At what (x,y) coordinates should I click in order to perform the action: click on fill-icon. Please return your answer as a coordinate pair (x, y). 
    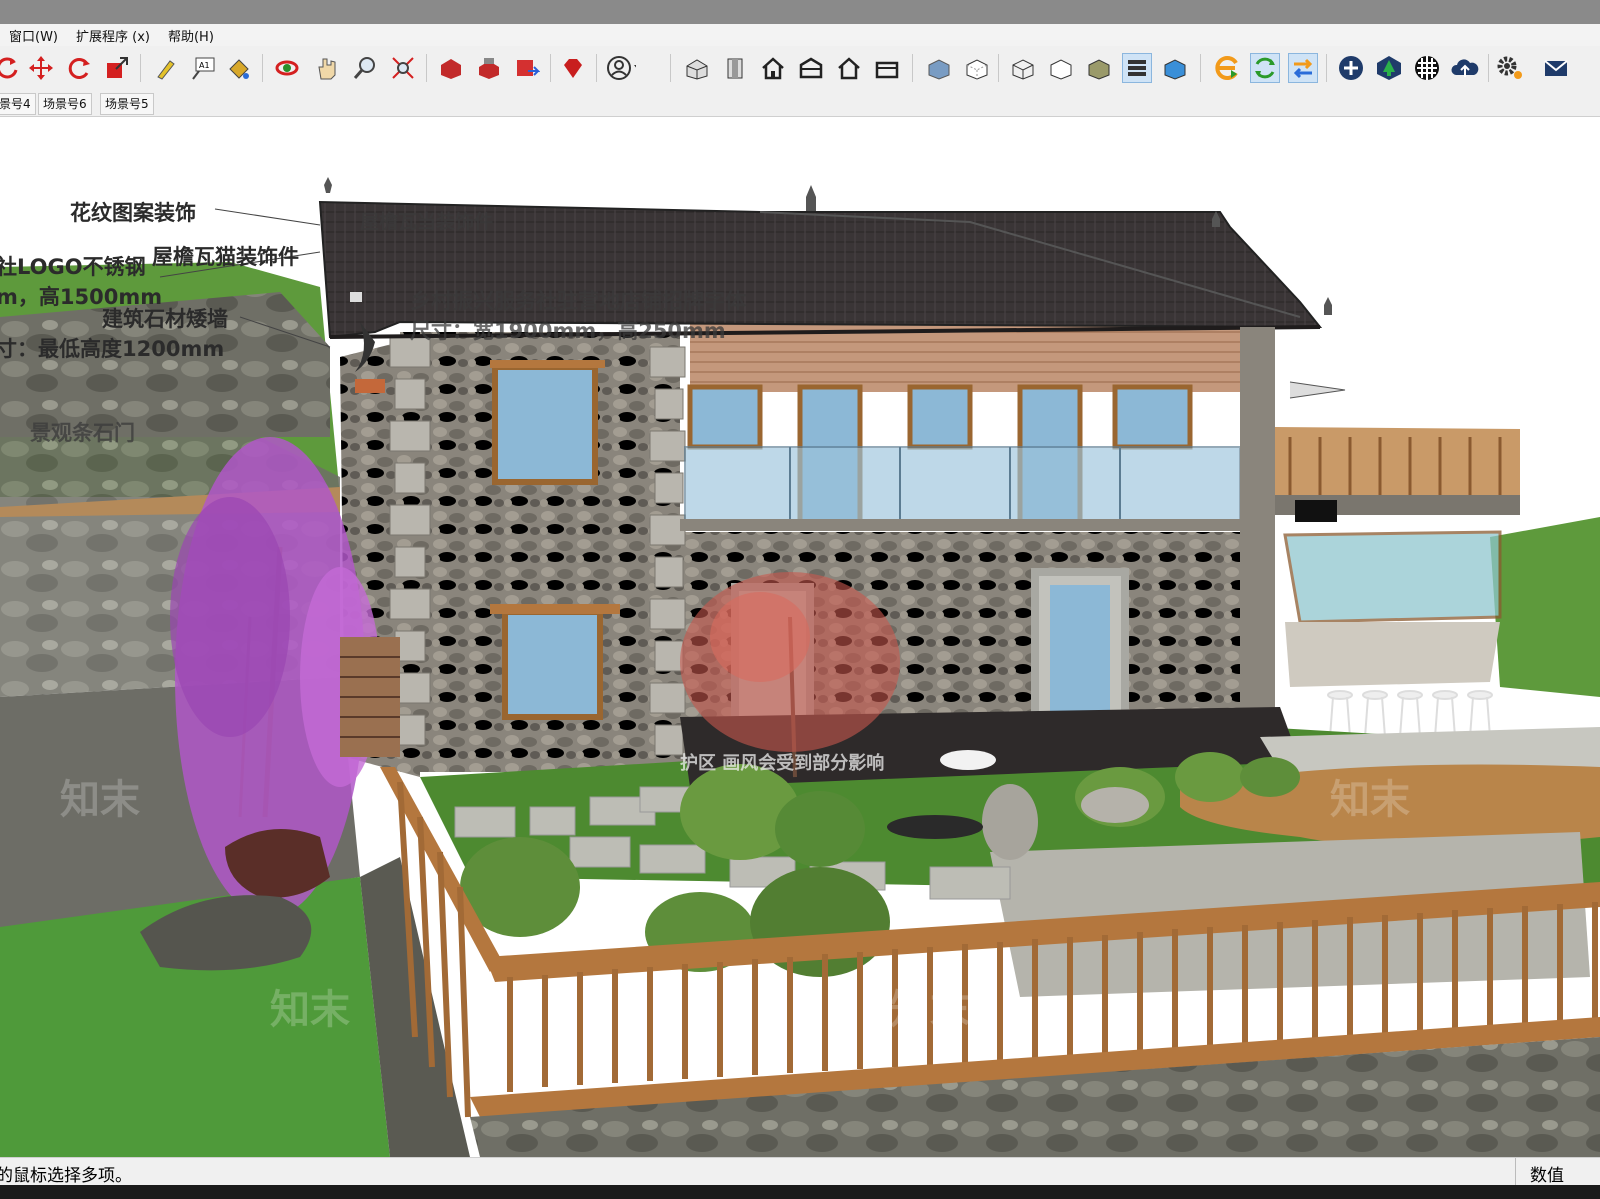
    Looking at the image, I should click on (239, 68).